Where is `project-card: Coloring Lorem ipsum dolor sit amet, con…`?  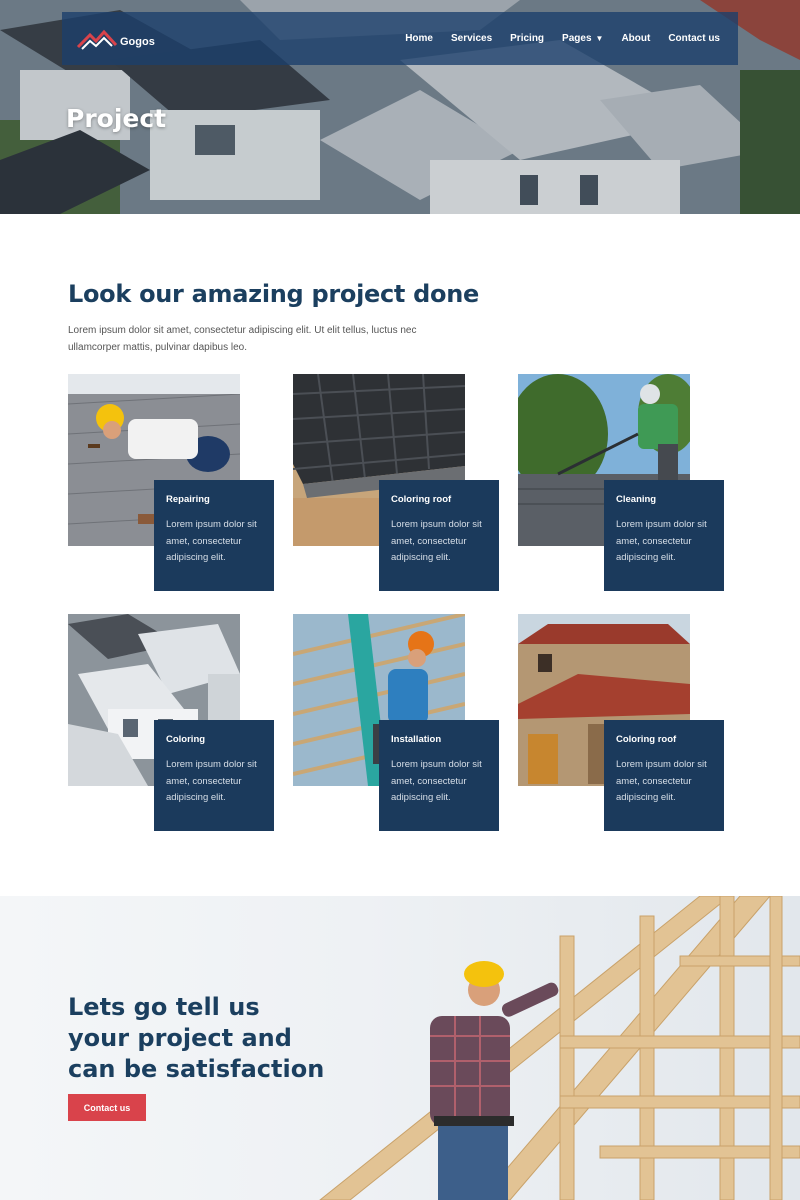 project-card: Coloring Lorem ipsum dolor sit amet, con… is located at coordinates (184, 723).